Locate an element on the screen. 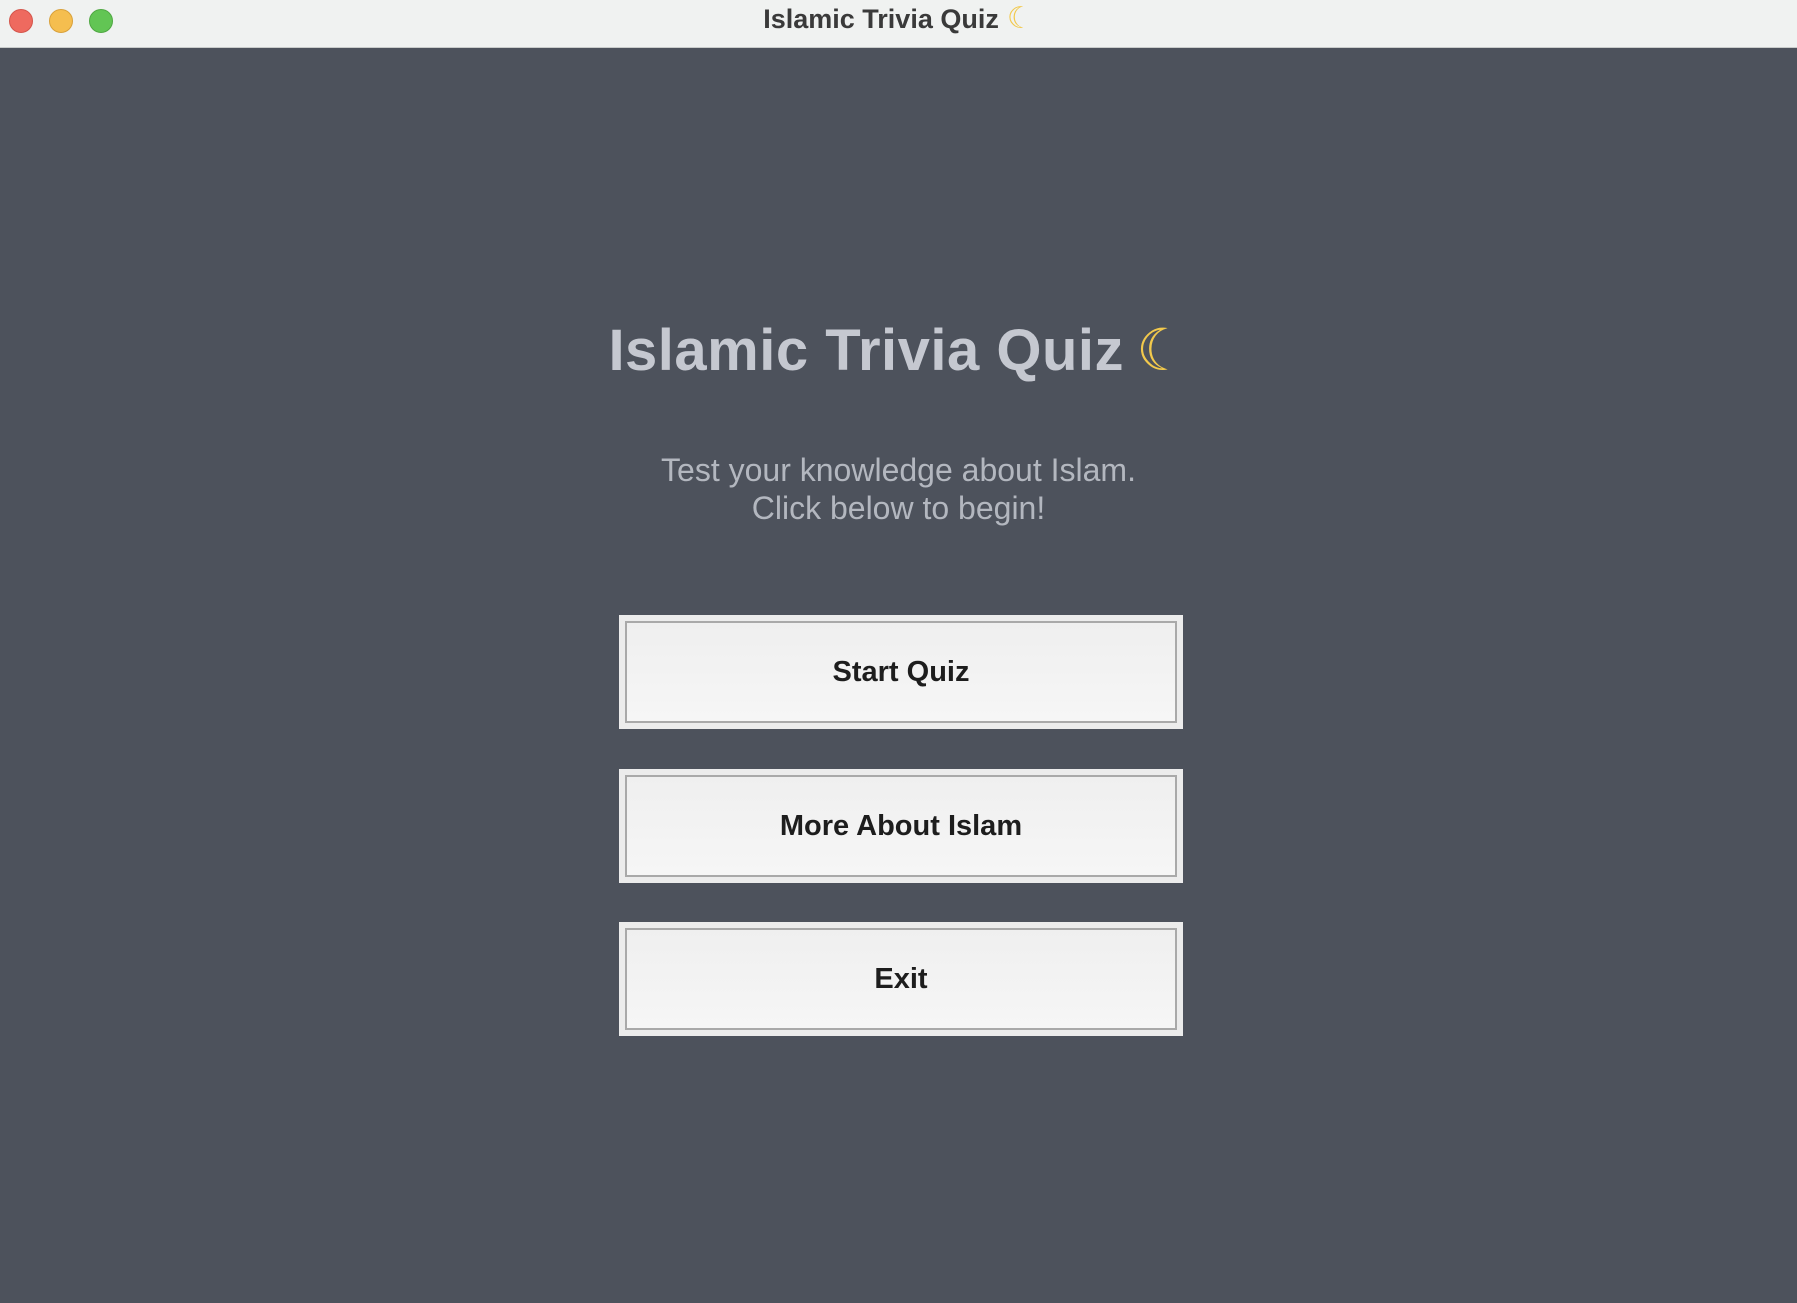 The width and height of the screenshot is (1797, 1303). more-about-islam-button-label: More About Islam is located at coordinates (901, 826).